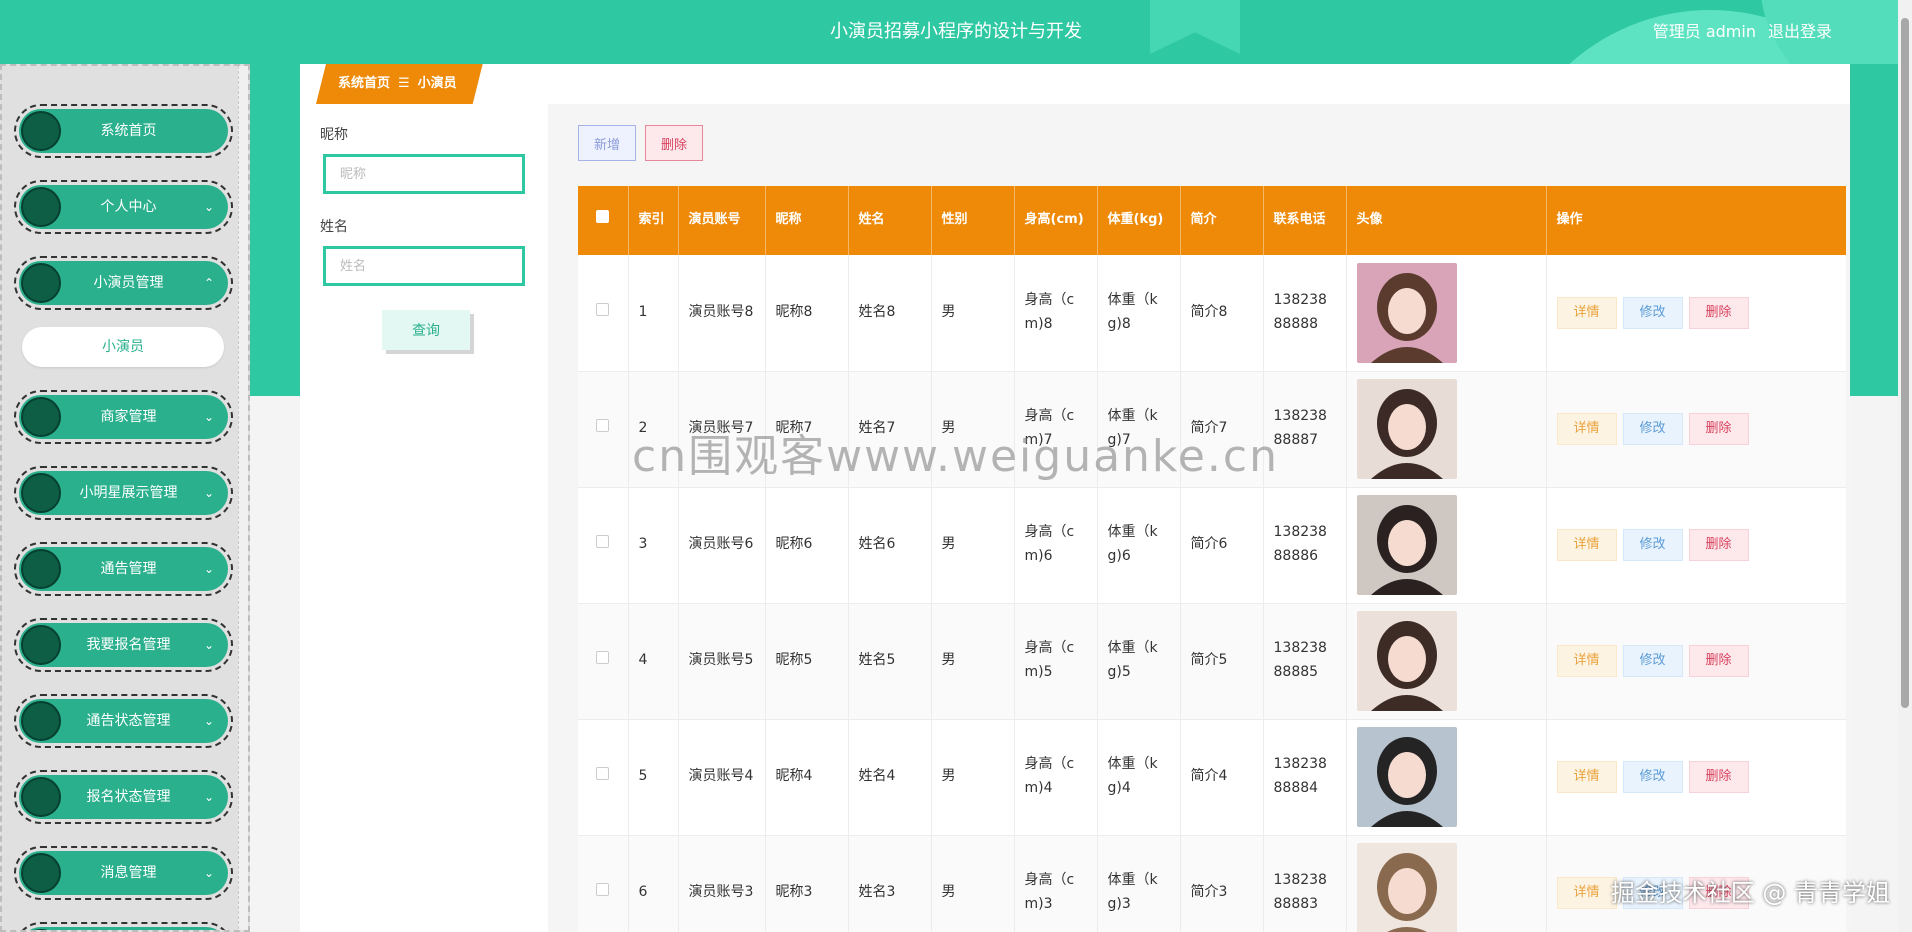 Image resolution: width=1912 pixels, height=932 pixels. Describe the element at coordinates (426, 330) in the screenshot. I see `query-button: 查询` at that location.